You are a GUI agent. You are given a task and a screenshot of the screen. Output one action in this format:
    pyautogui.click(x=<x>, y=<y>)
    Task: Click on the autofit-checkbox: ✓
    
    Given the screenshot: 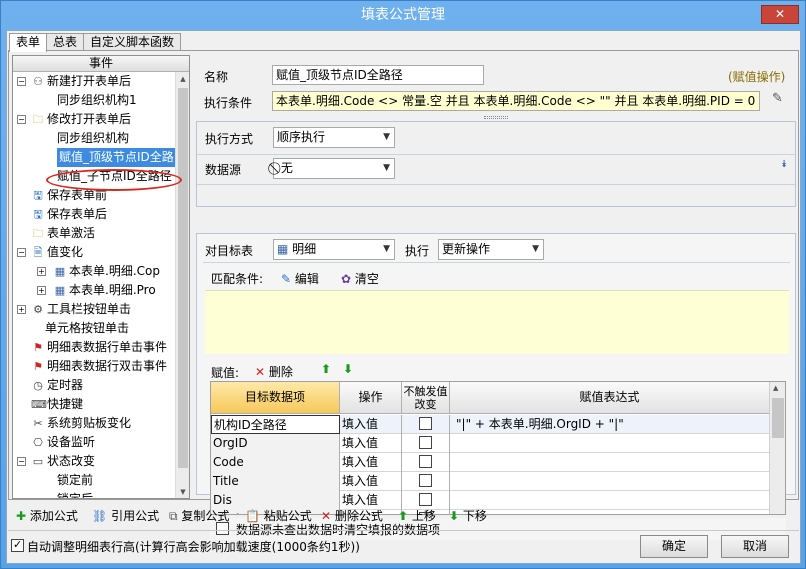 What is the action you would take?
    pyautogui.click(x=17, y=545)
    